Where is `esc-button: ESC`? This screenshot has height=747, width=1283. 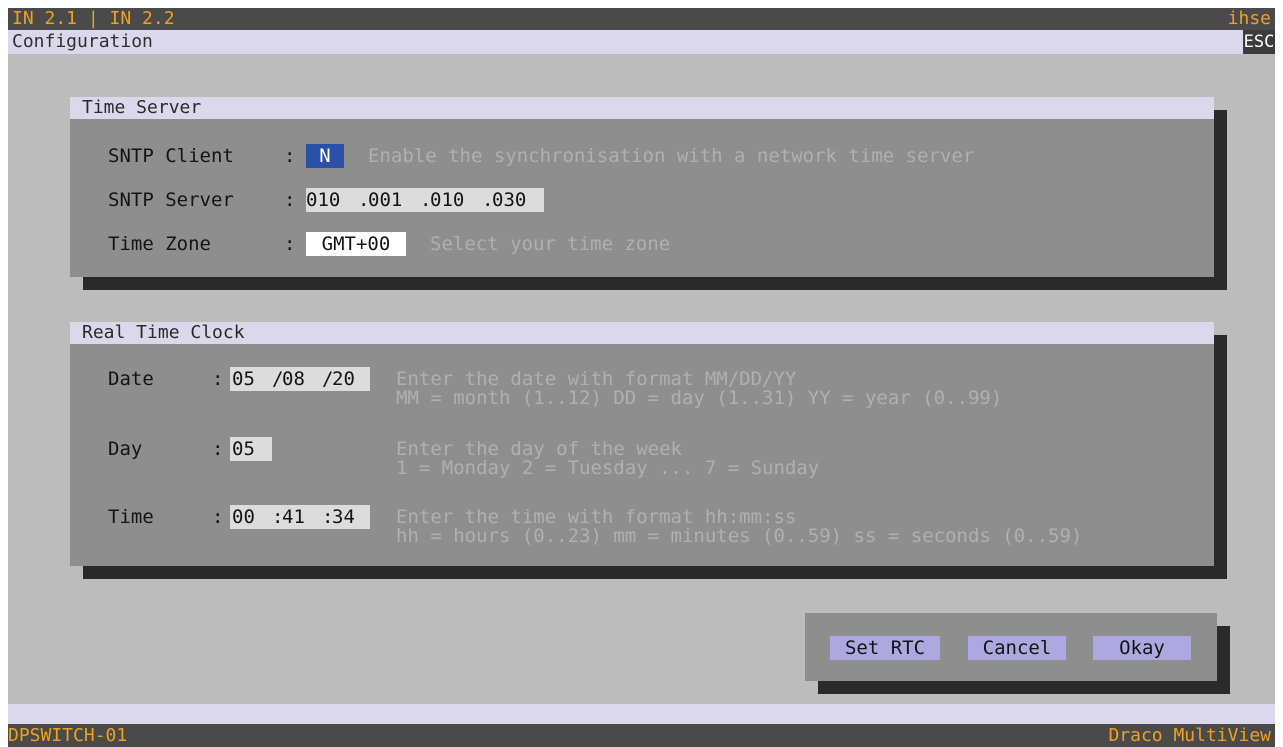
esc-button: ESC is located at coordinates (1259, 42).